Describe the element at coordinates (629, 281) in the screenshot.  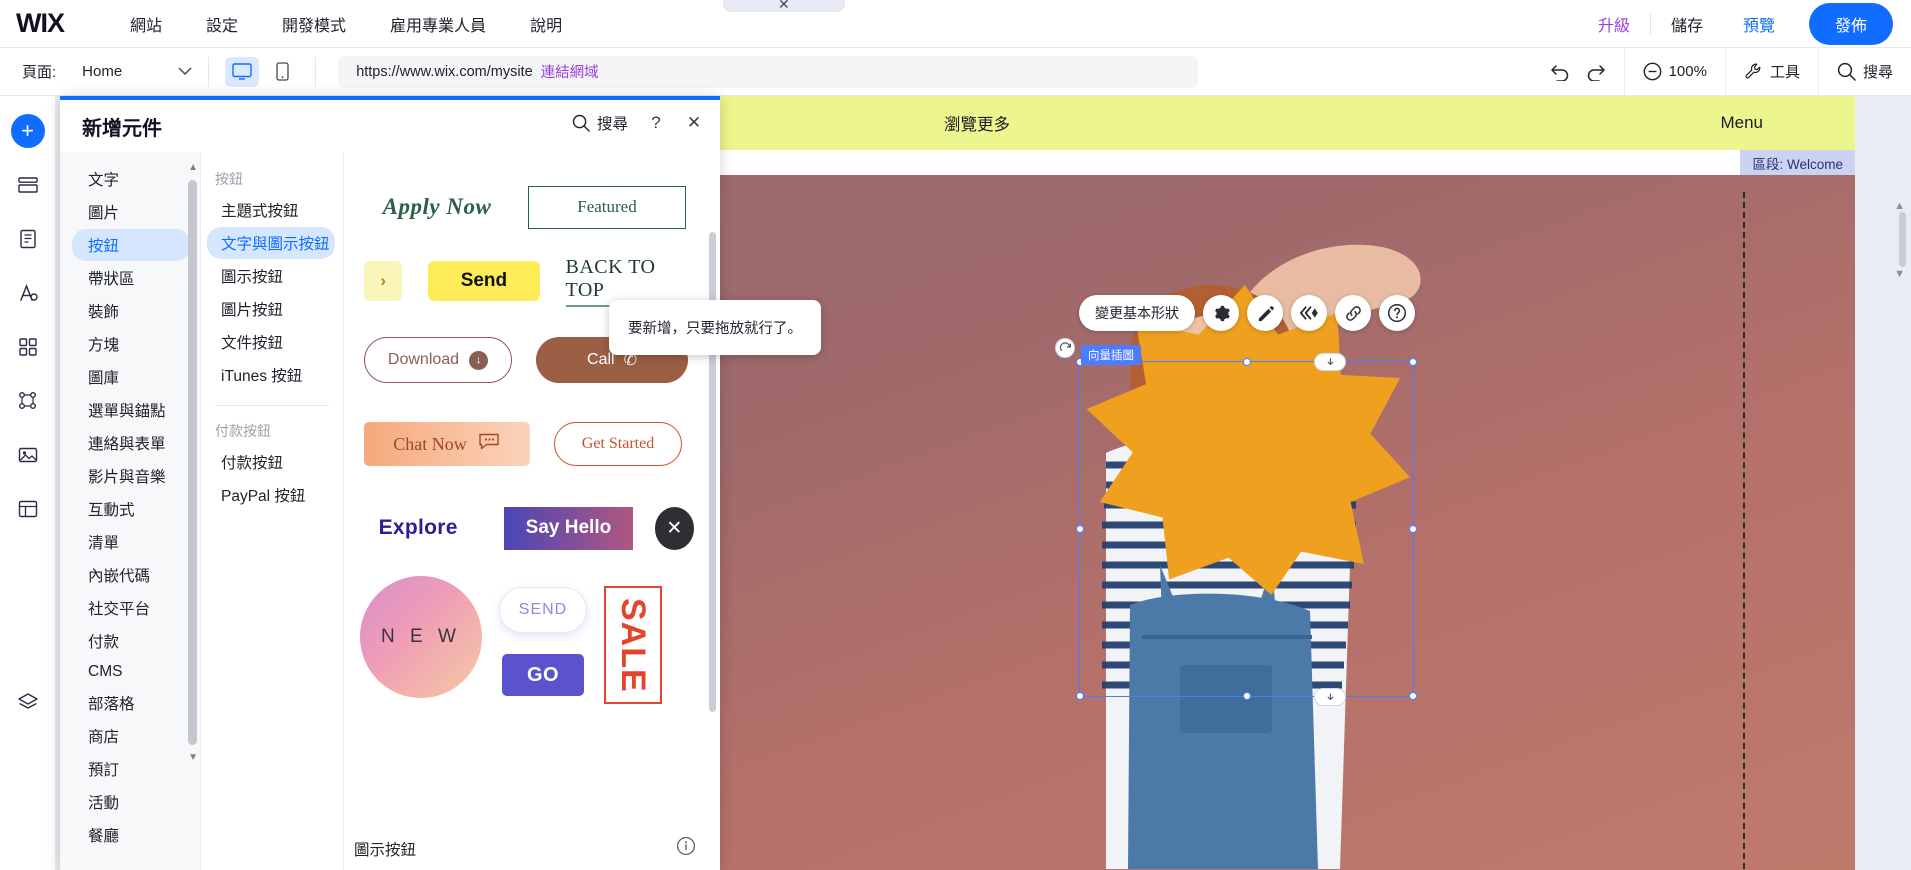
I see `back-to-top-button: BACK TO TOP` at that location.